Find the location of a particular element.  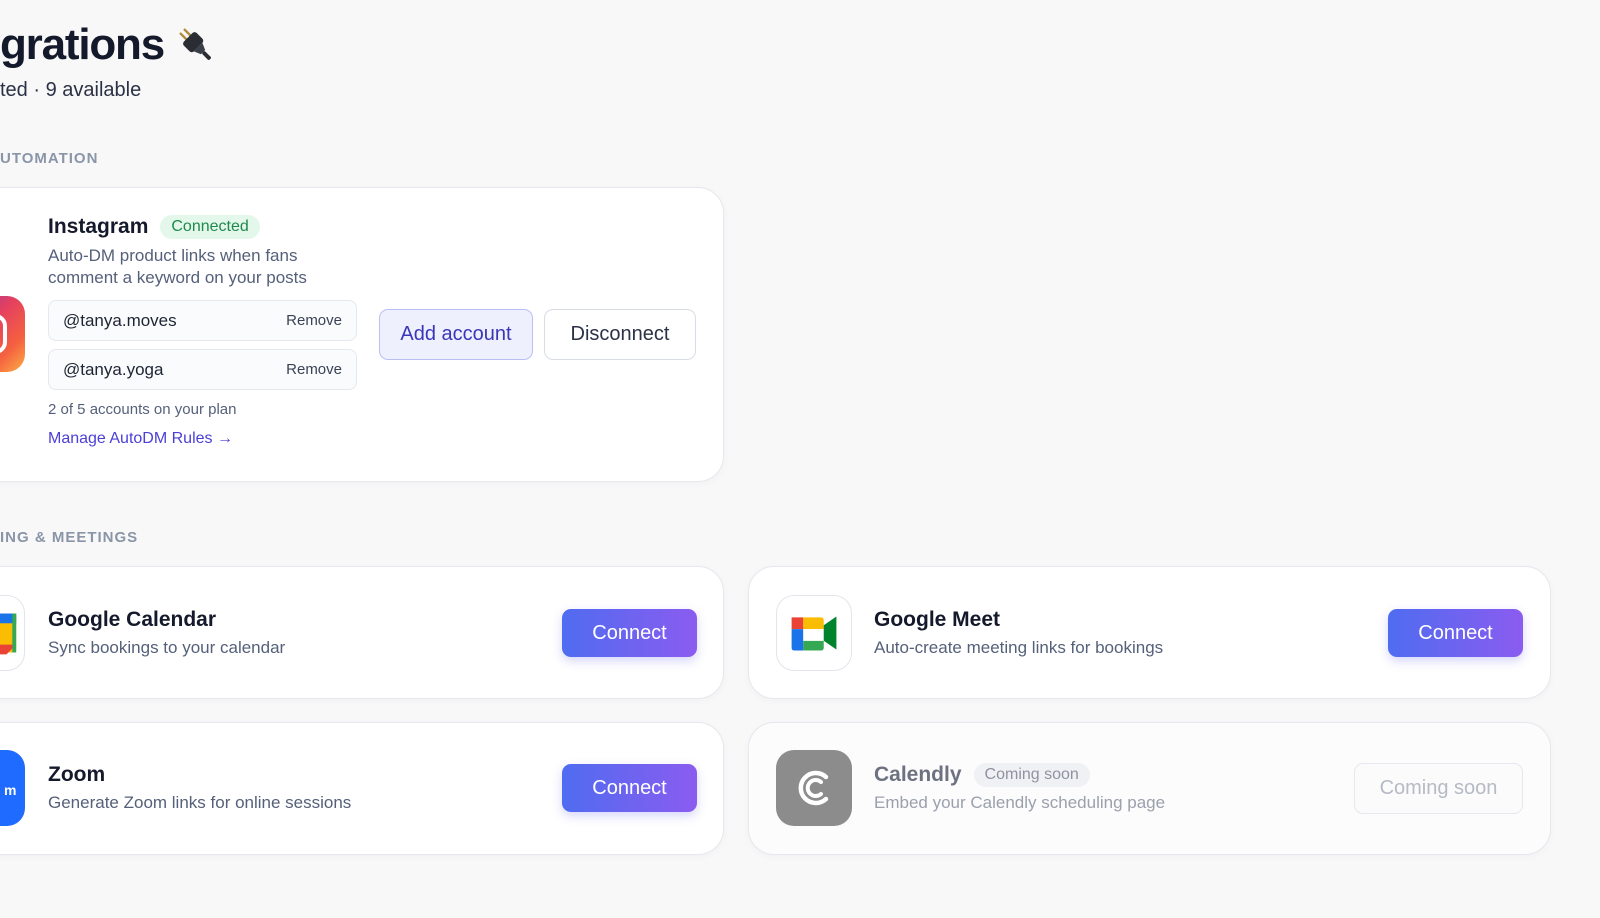

connect-google-meet-button: Connect is located at coordinates (1455, 633).